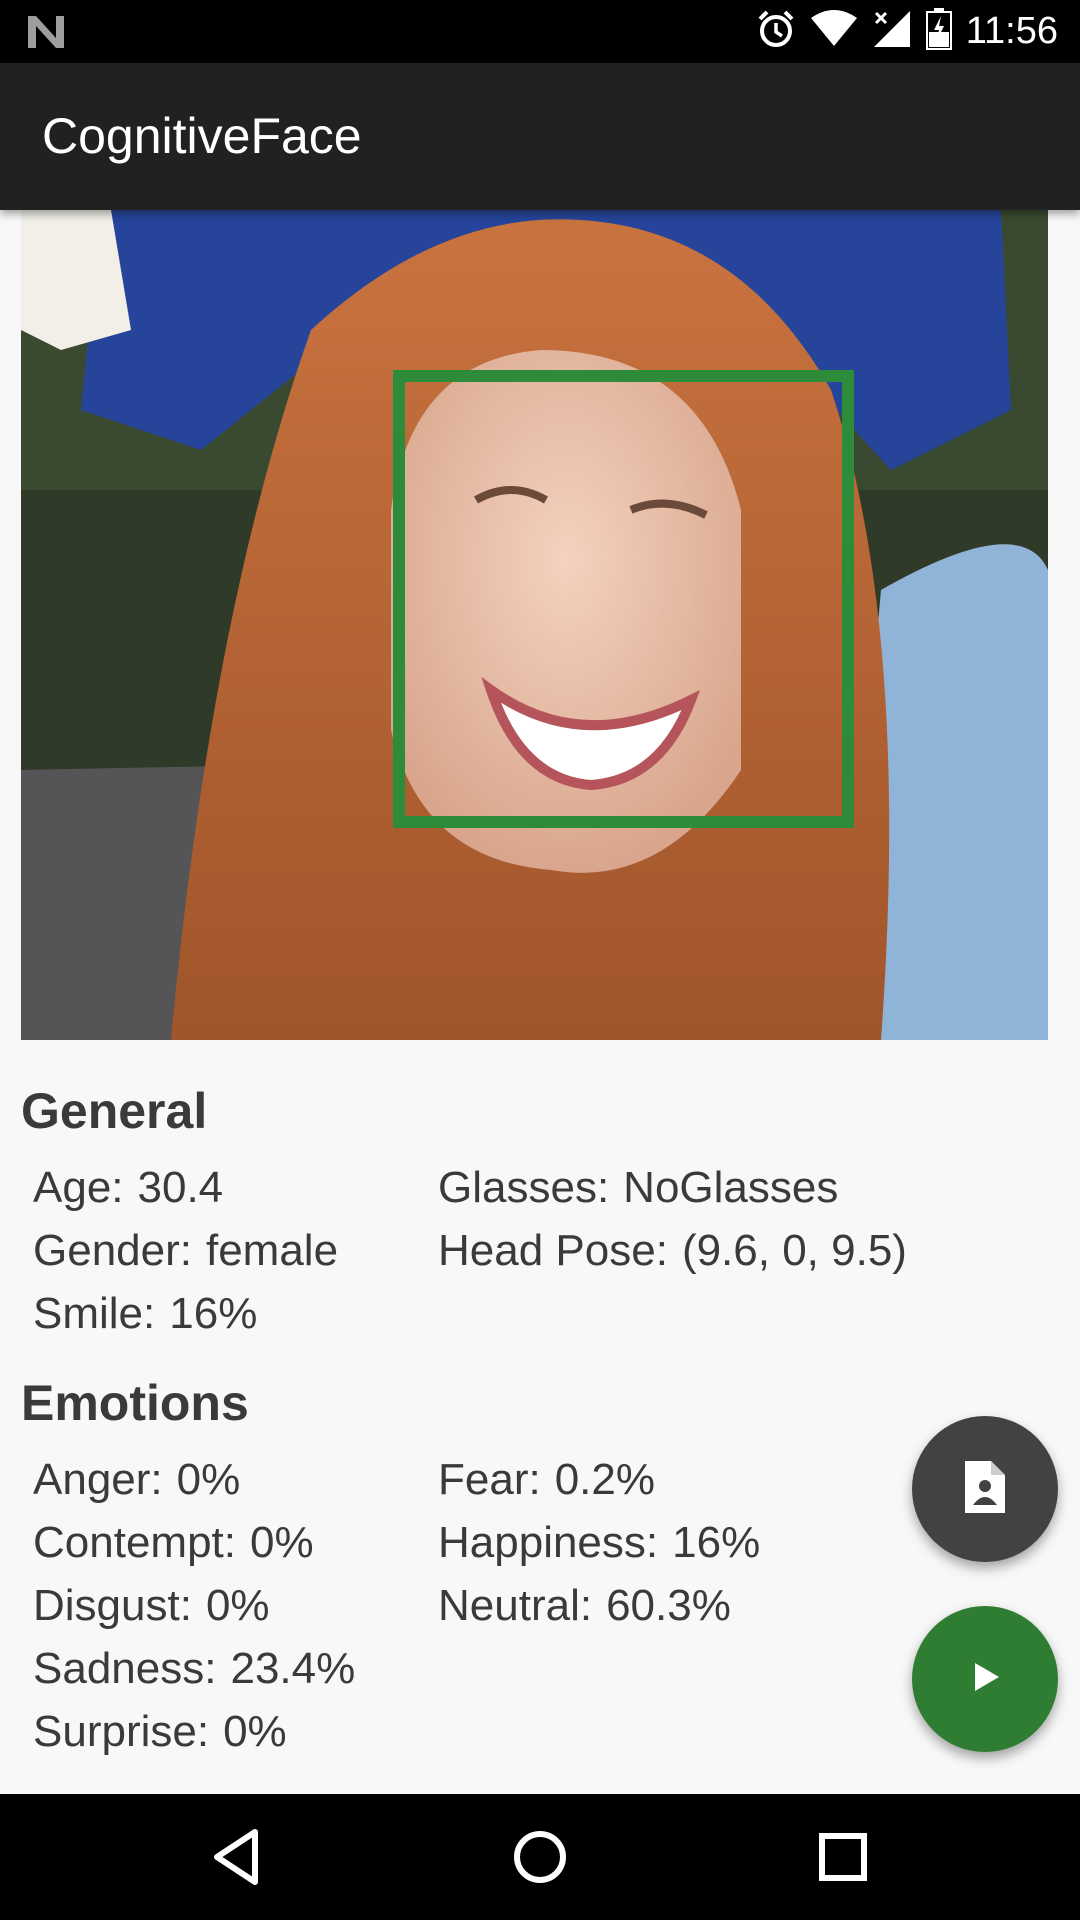 Image resolution: width=1080 pixels, height=1920 pixels. What do you see at coordinates (112, 1250) in the screenshot?
I see `gender-label: Gender:` at bounding box center [112, 1250].